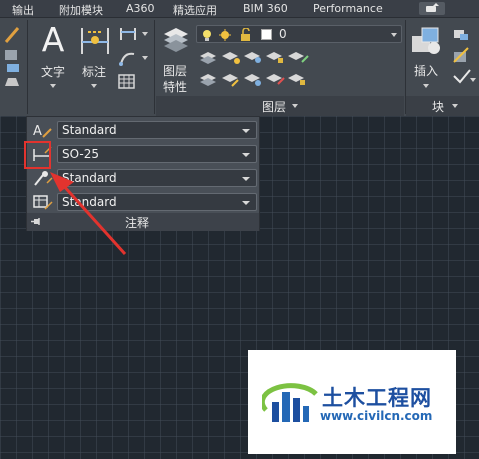 This screenshot has width=479, height=459. What do you see at coordinates (80, 154) in the screenshot?
I see `dim-style-value: SO-25` at bounding box center [80, 154].